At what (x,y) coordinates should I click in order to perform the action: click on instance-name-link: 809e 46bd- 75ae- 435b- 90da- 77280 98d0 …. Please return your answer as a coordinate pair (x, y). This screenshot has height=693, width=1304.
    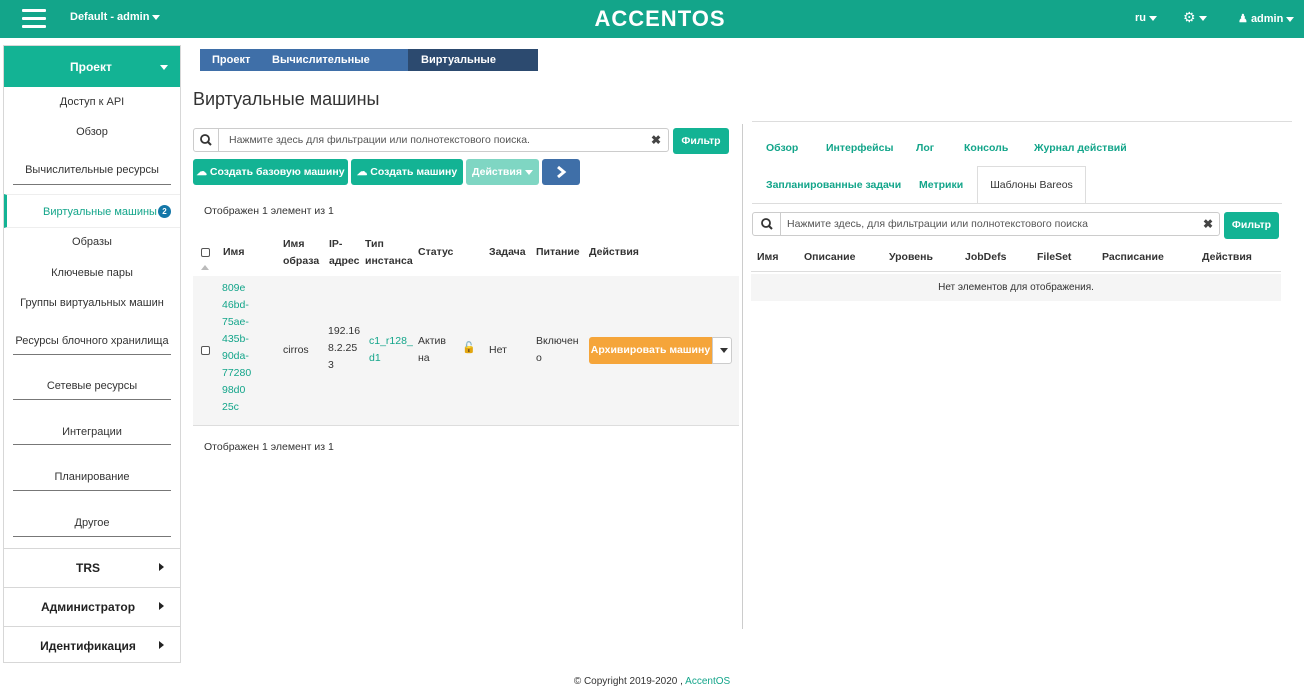
    Looking at the image, I should click on (242, 348).